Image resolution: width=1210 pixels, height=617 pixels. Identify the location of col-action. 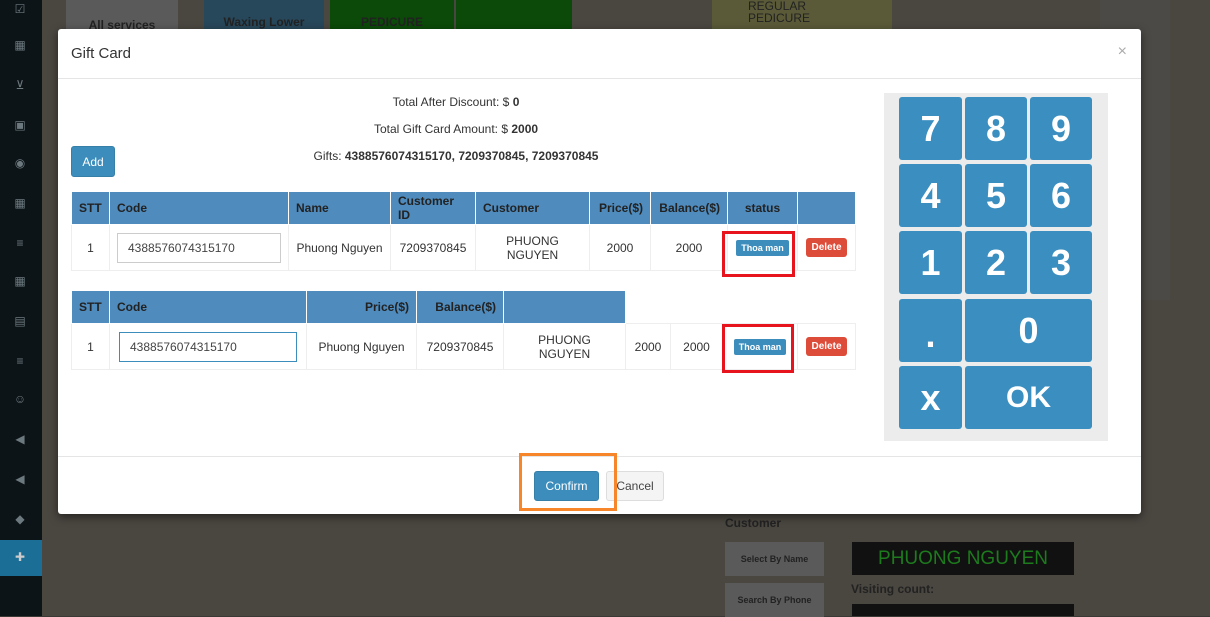
(826, 208).